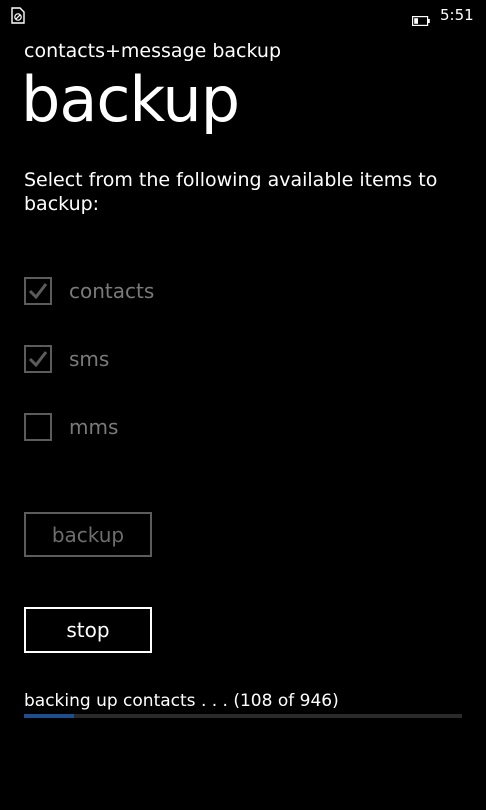  What do you see at coordinates (66, 359) in the screenshot?
I see `option-sms: sms` at bounding box center [66, 359].